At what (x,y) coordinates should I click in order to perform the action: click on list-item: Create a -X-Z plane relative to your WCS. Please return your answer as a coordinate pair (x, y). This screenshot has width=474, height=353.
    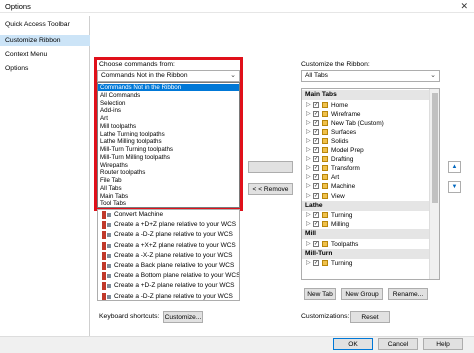
    Looking at the image, I should click on (169, 256).